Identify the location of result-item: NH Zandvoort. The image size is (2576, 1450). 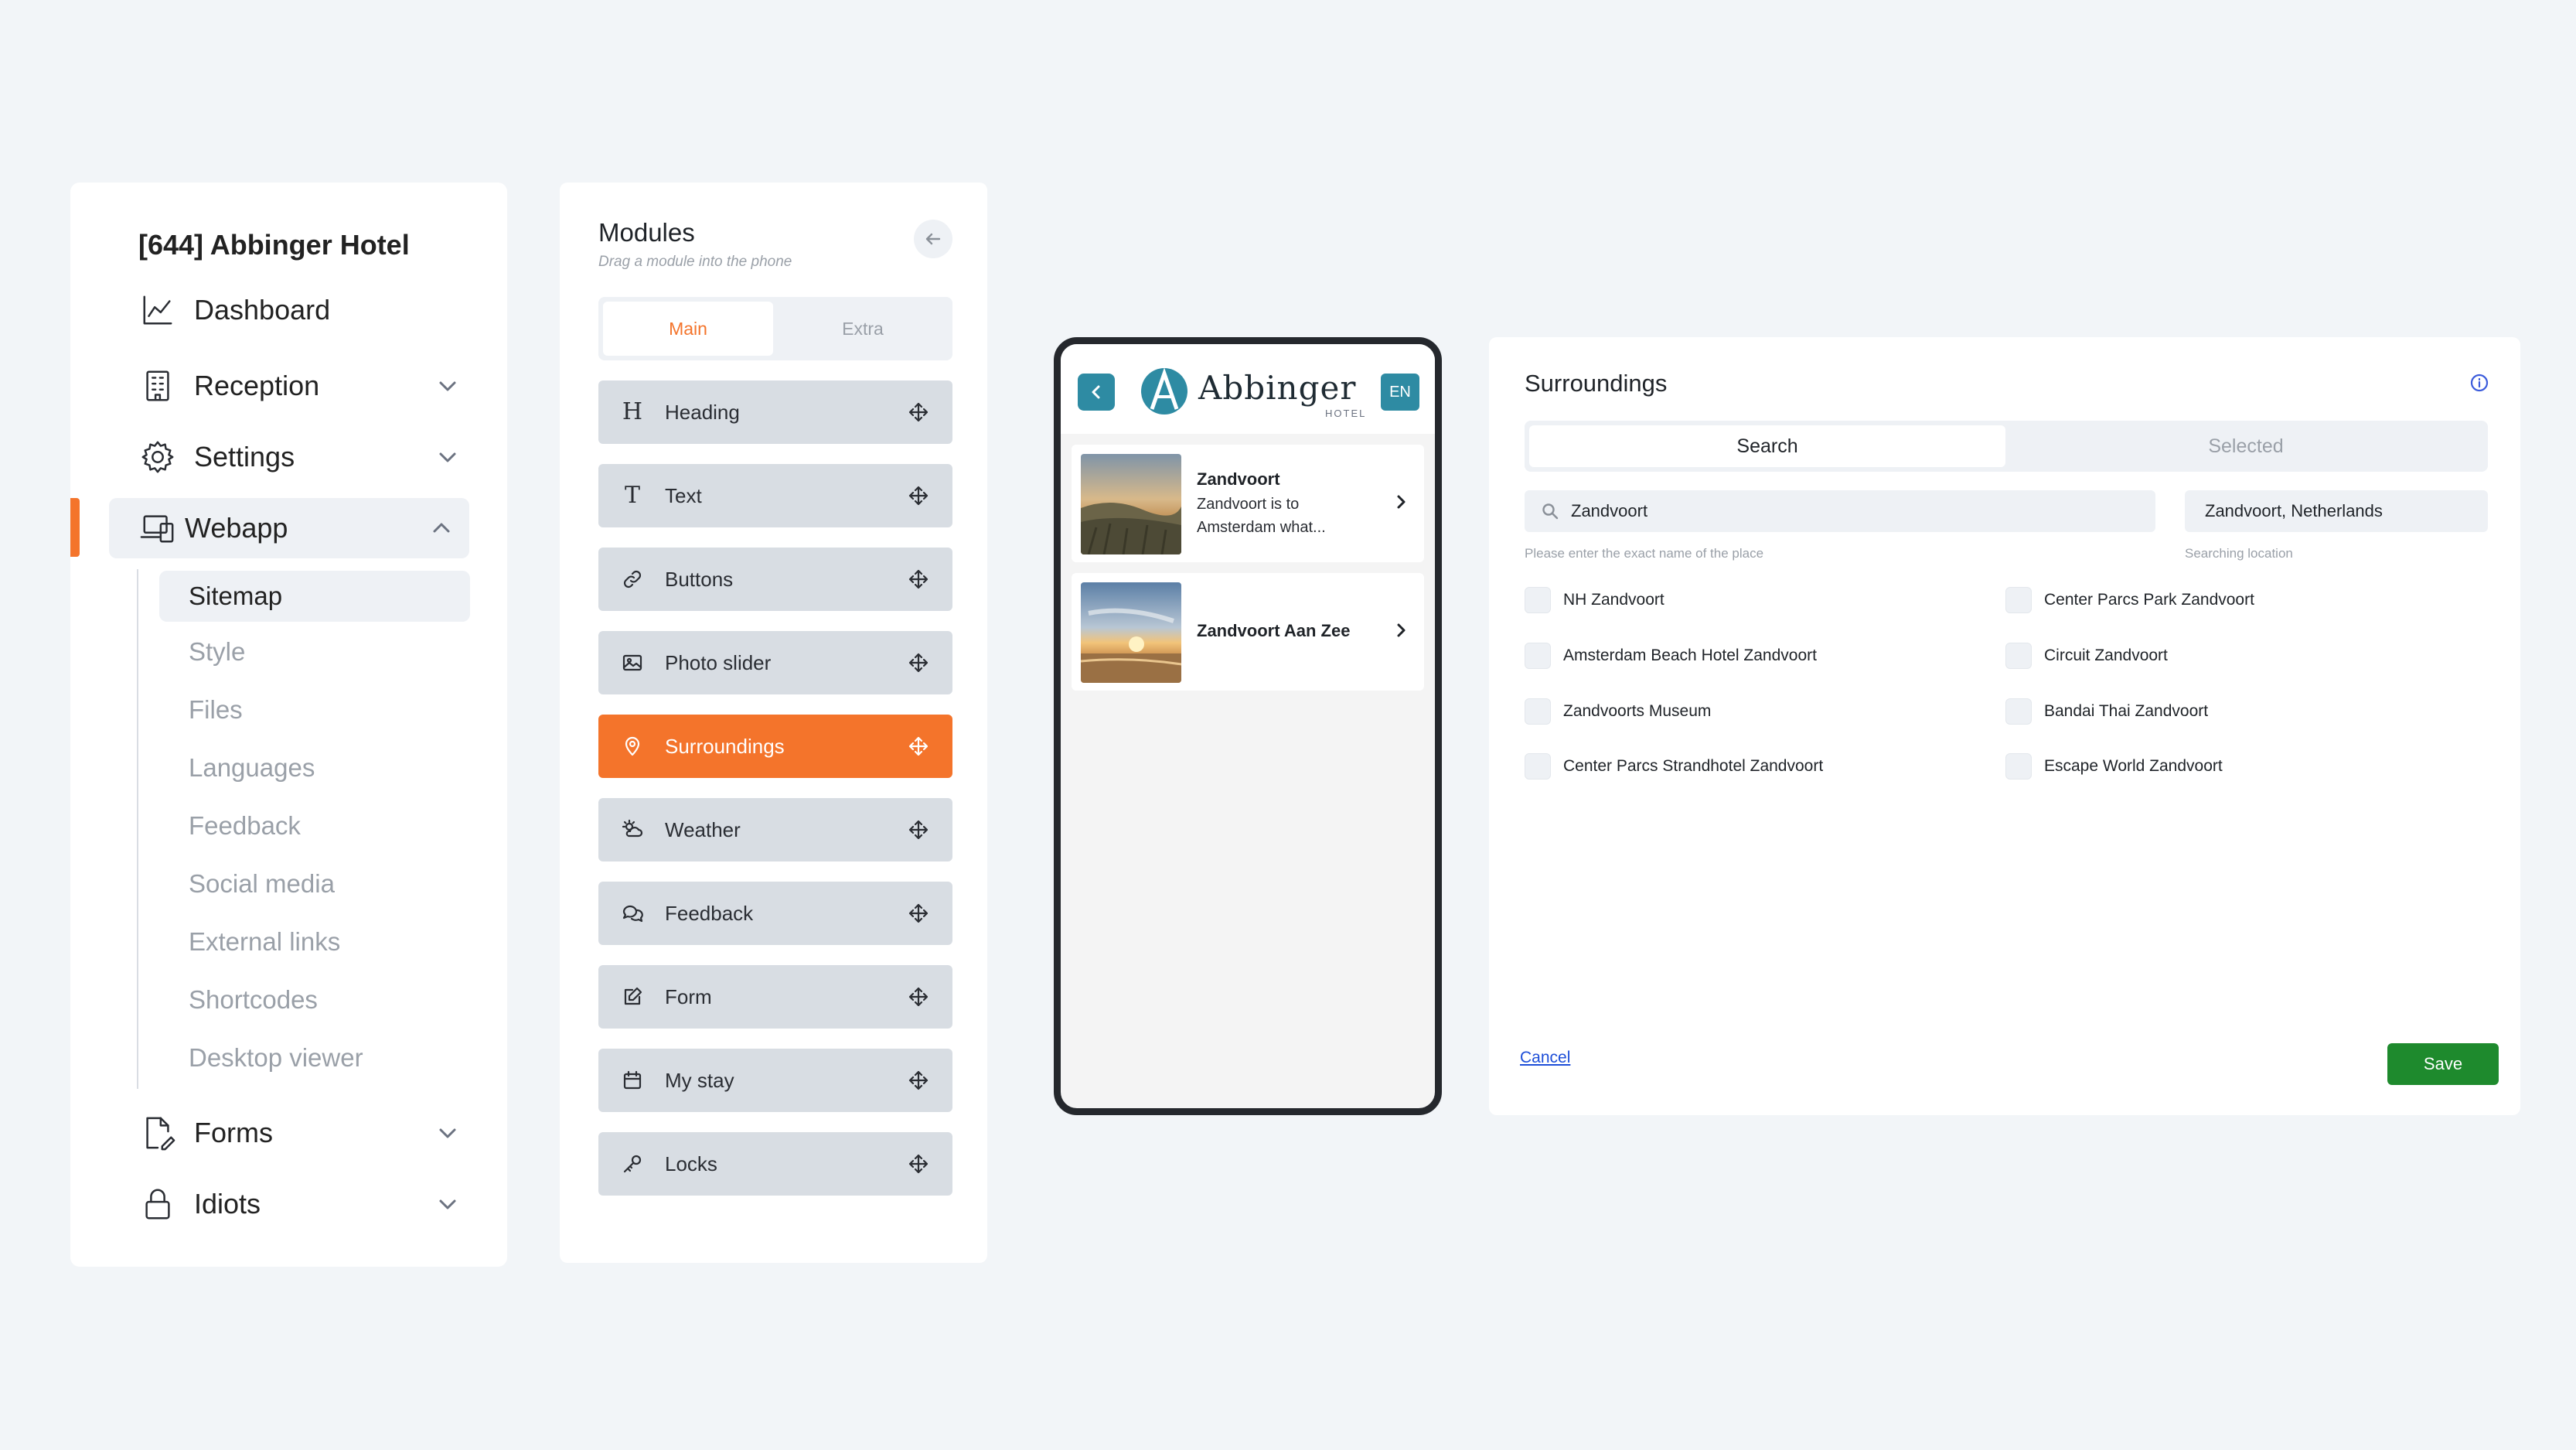
(1595, 600).